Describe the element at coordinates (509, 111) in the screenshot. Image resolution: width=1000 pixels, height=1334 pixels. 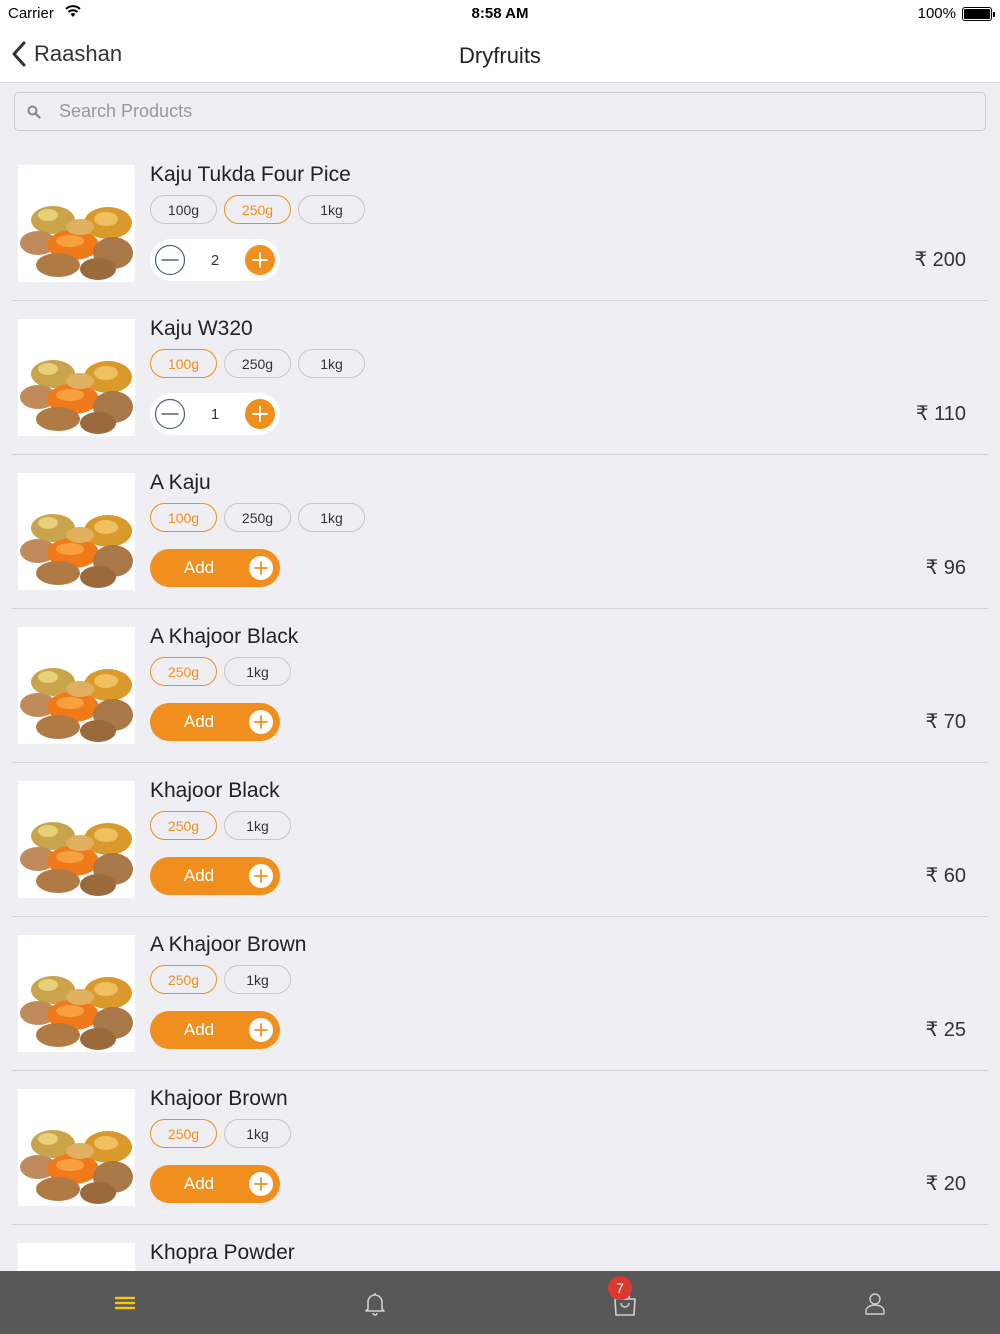
I see `search-input` at that location.